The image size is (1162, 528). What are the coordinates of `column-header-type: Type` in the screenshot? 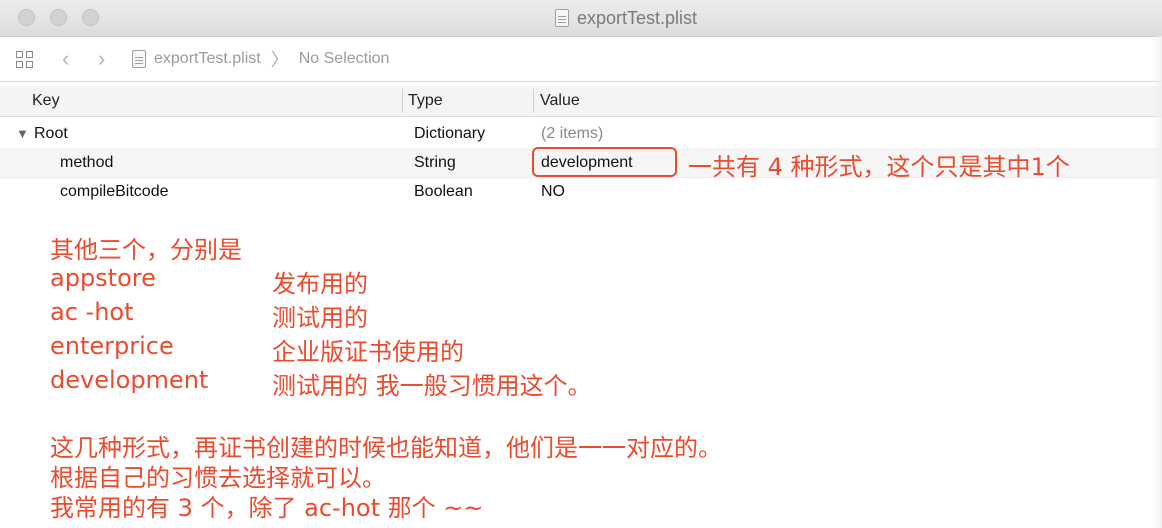 It's located at (425, 101).